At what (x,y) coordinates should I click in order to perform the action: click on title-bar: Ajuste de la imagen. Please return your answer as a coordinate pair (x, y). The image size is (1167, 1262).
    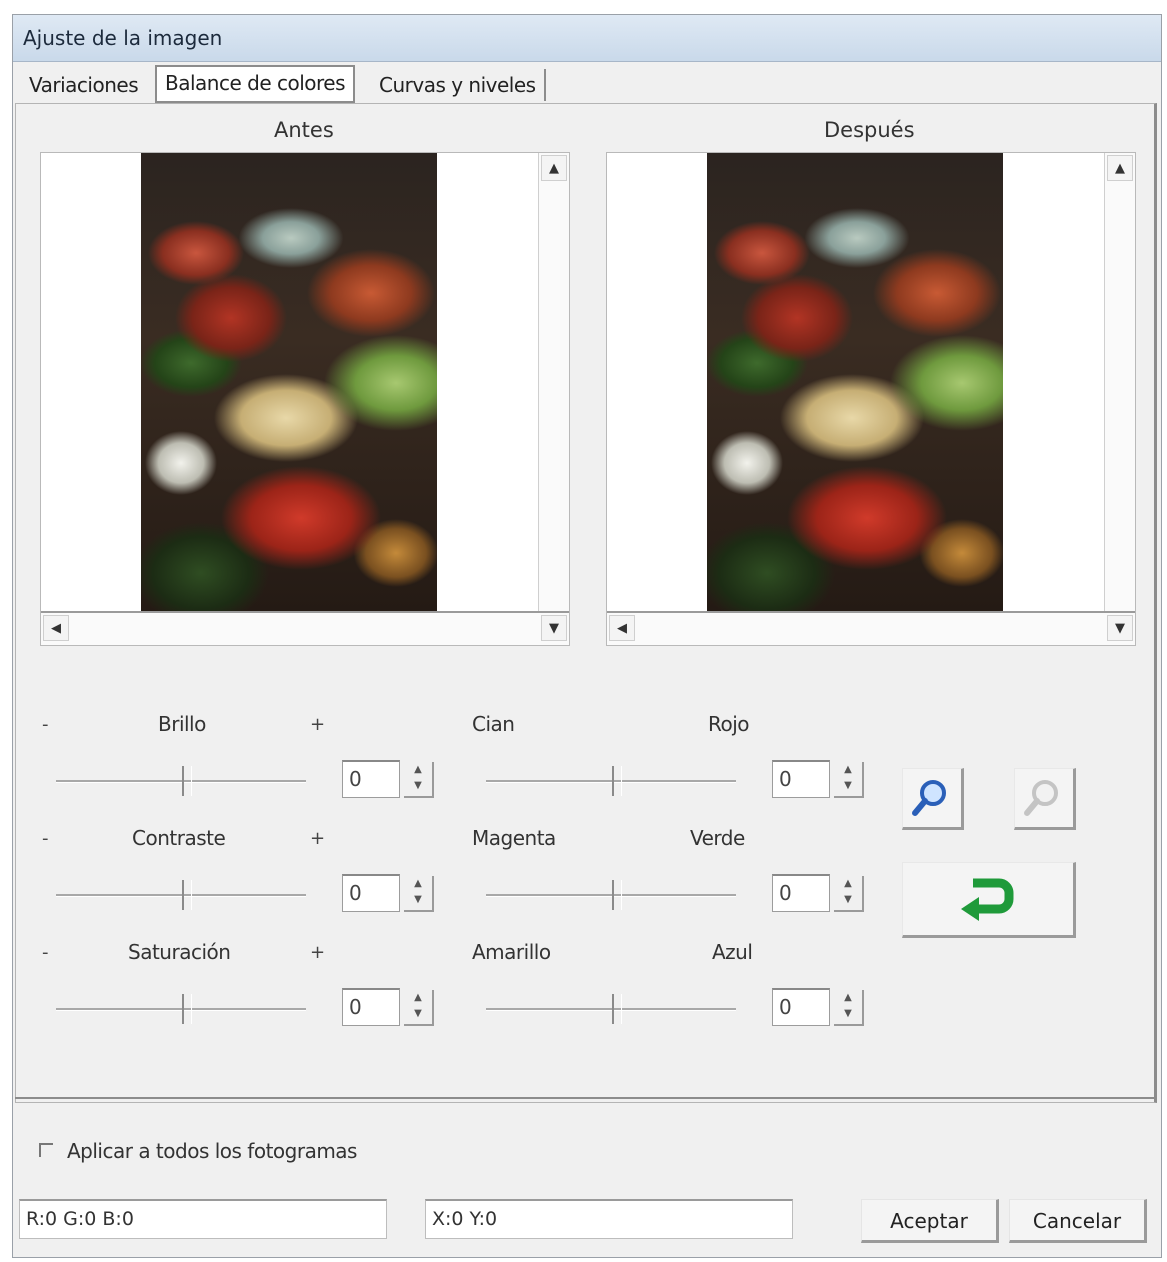
    Looking at the image, I should click on (587, 38).